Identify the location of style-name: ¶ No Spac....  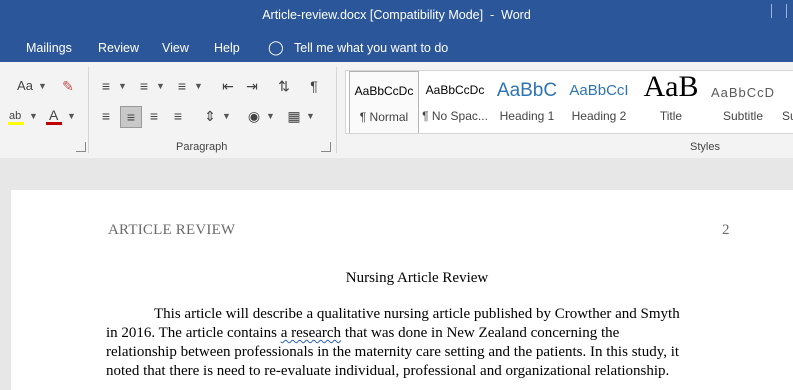
(455, 116).